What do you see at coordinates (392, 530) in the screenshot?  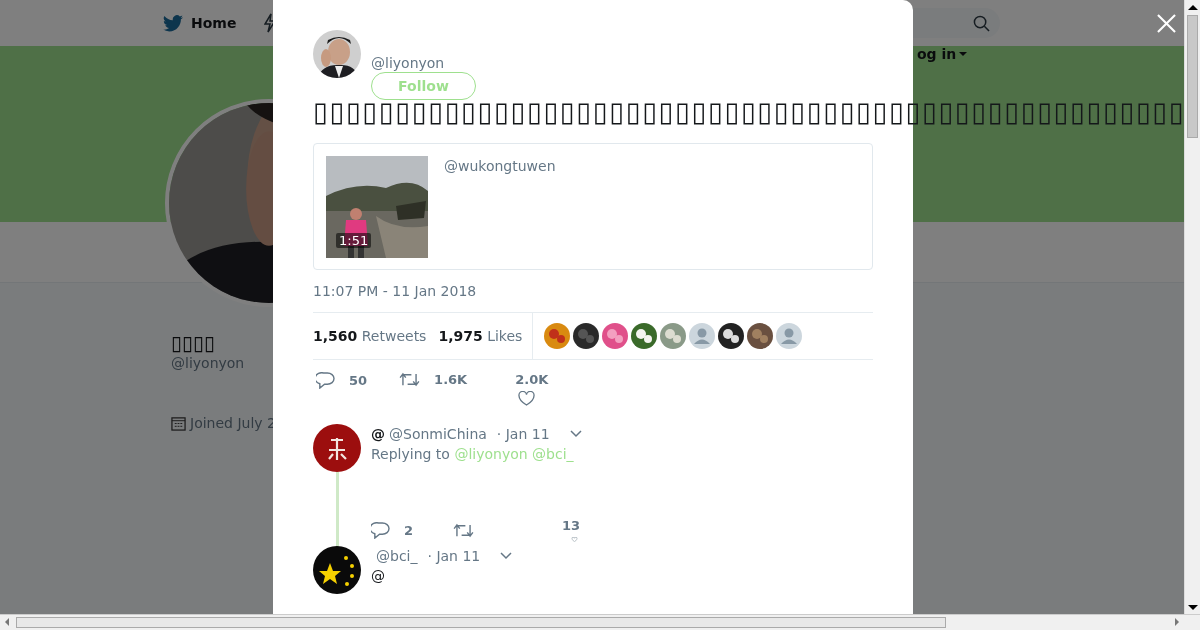 I see `reply-button: 2` at bounding box center [392, 530].